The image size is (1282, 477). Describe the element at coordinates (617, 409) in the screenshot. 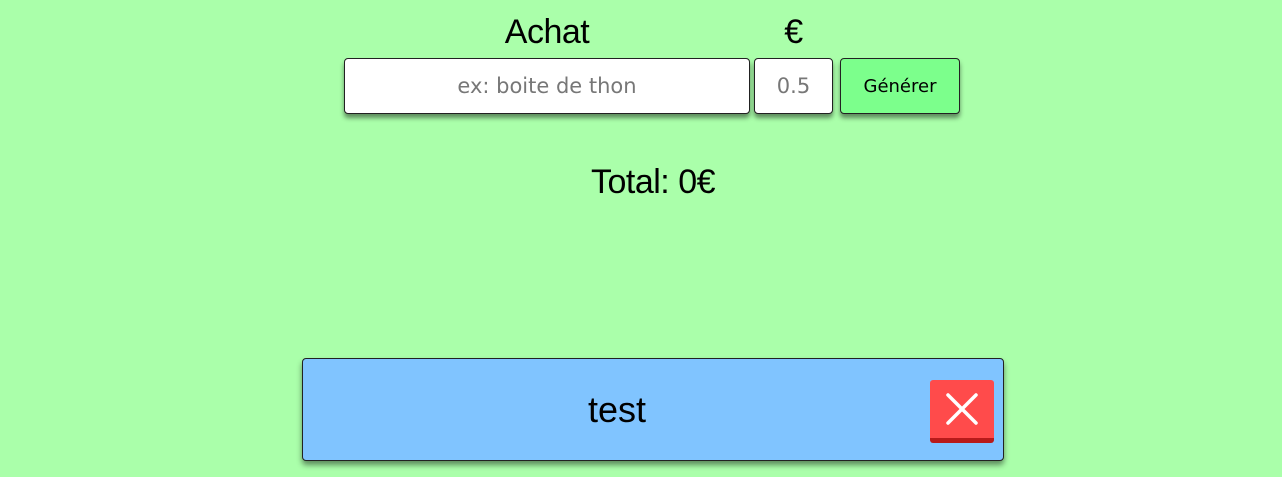

I see `item-name: test` at that location.